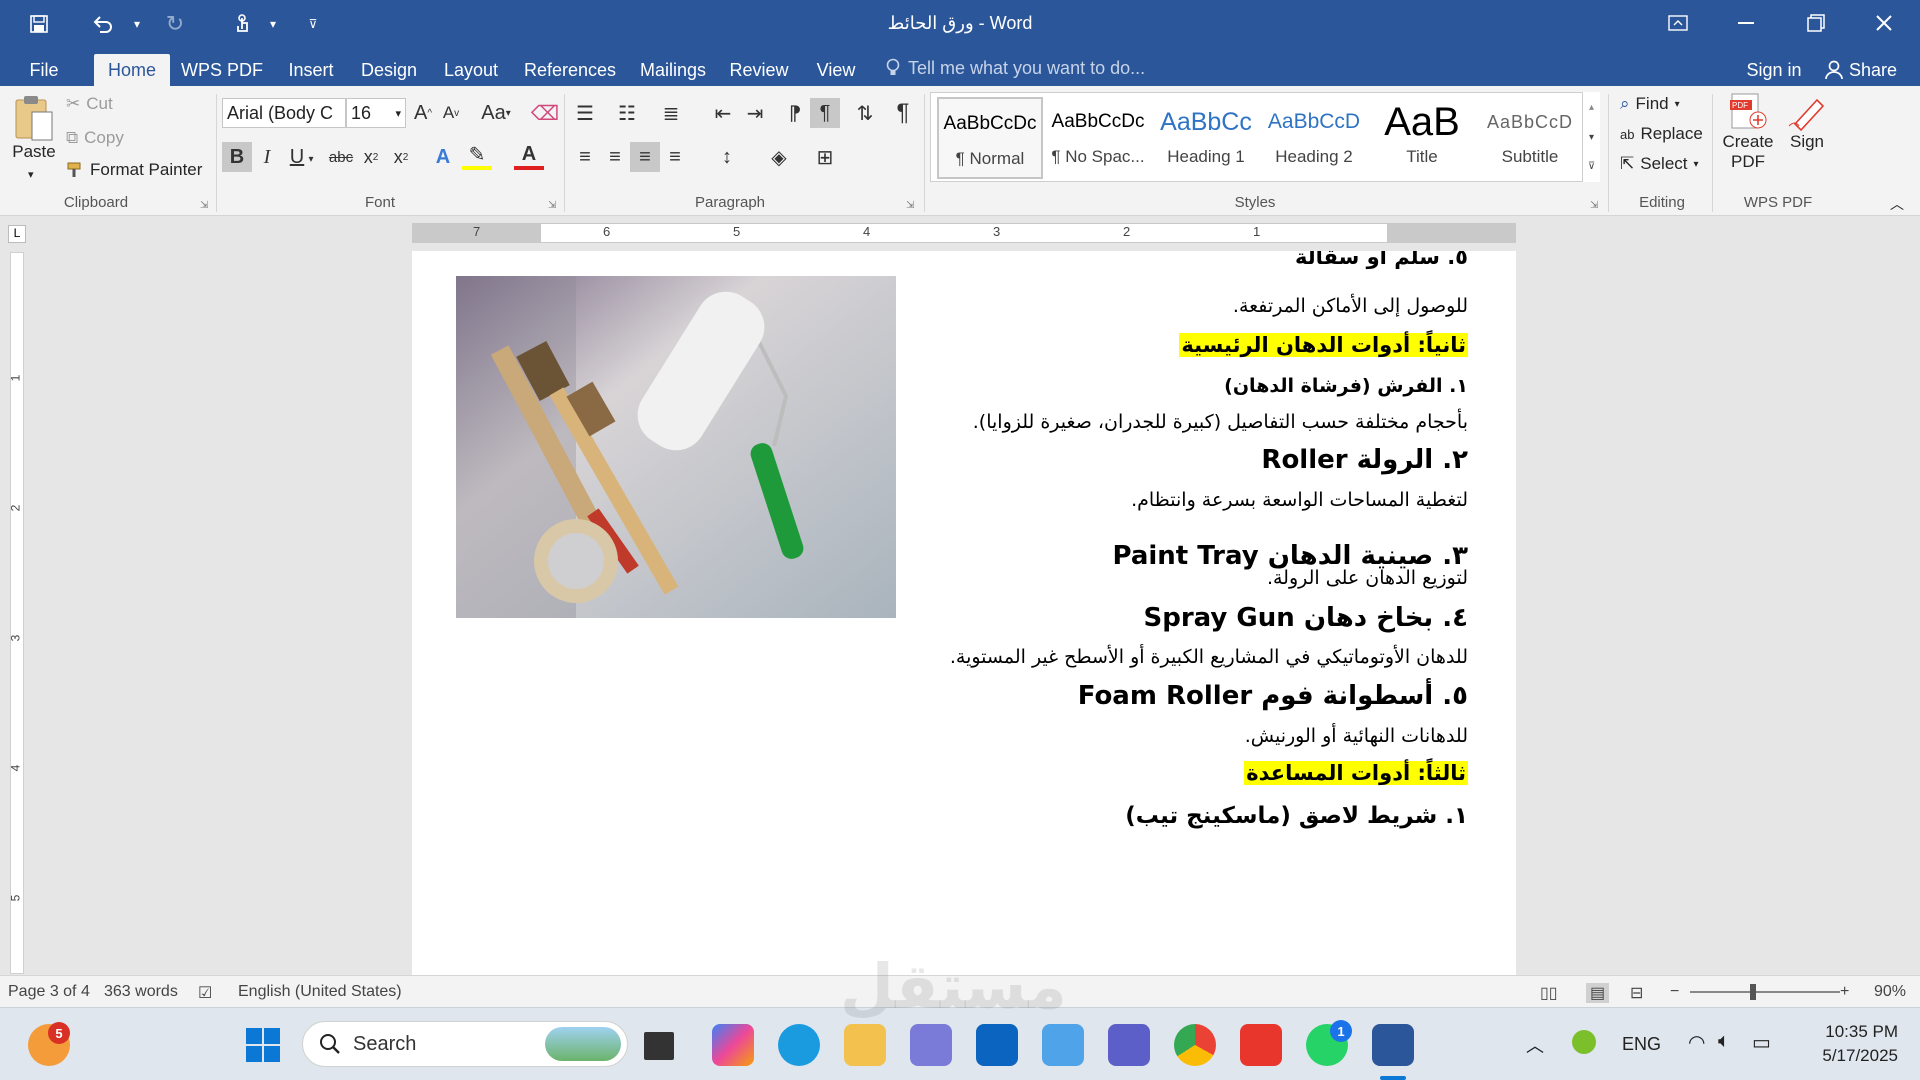  I want to click on tab-file: File, so click(44, 70).